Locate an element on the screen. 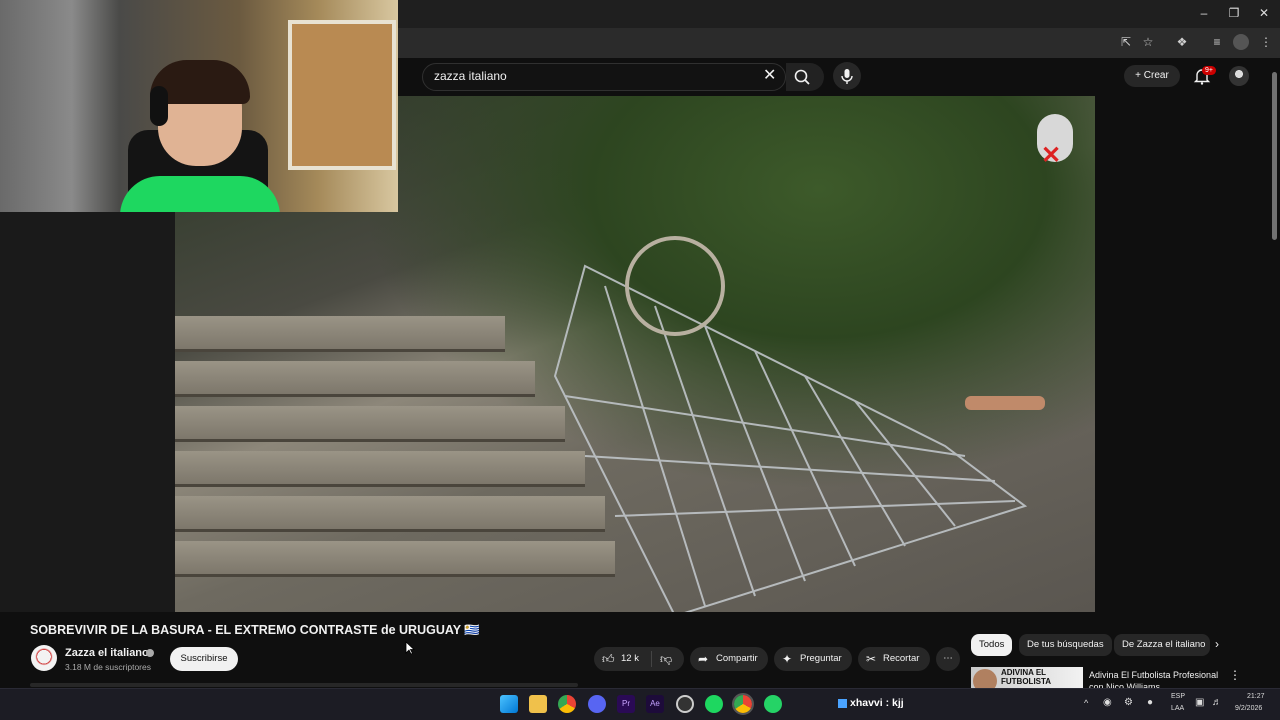 This screenshot has height=720, width=1280. microphone-icon is located at coordinates (847, 76).